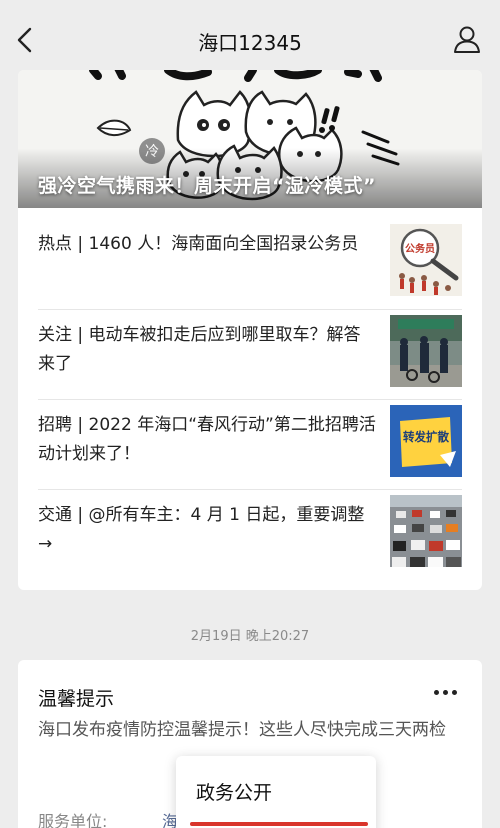 The height and width of the screenshot is (828, 500). I want to click on article-item: 热点 | 1460 人！海南面向全国招录公务员 公务员, so click(250, 265).